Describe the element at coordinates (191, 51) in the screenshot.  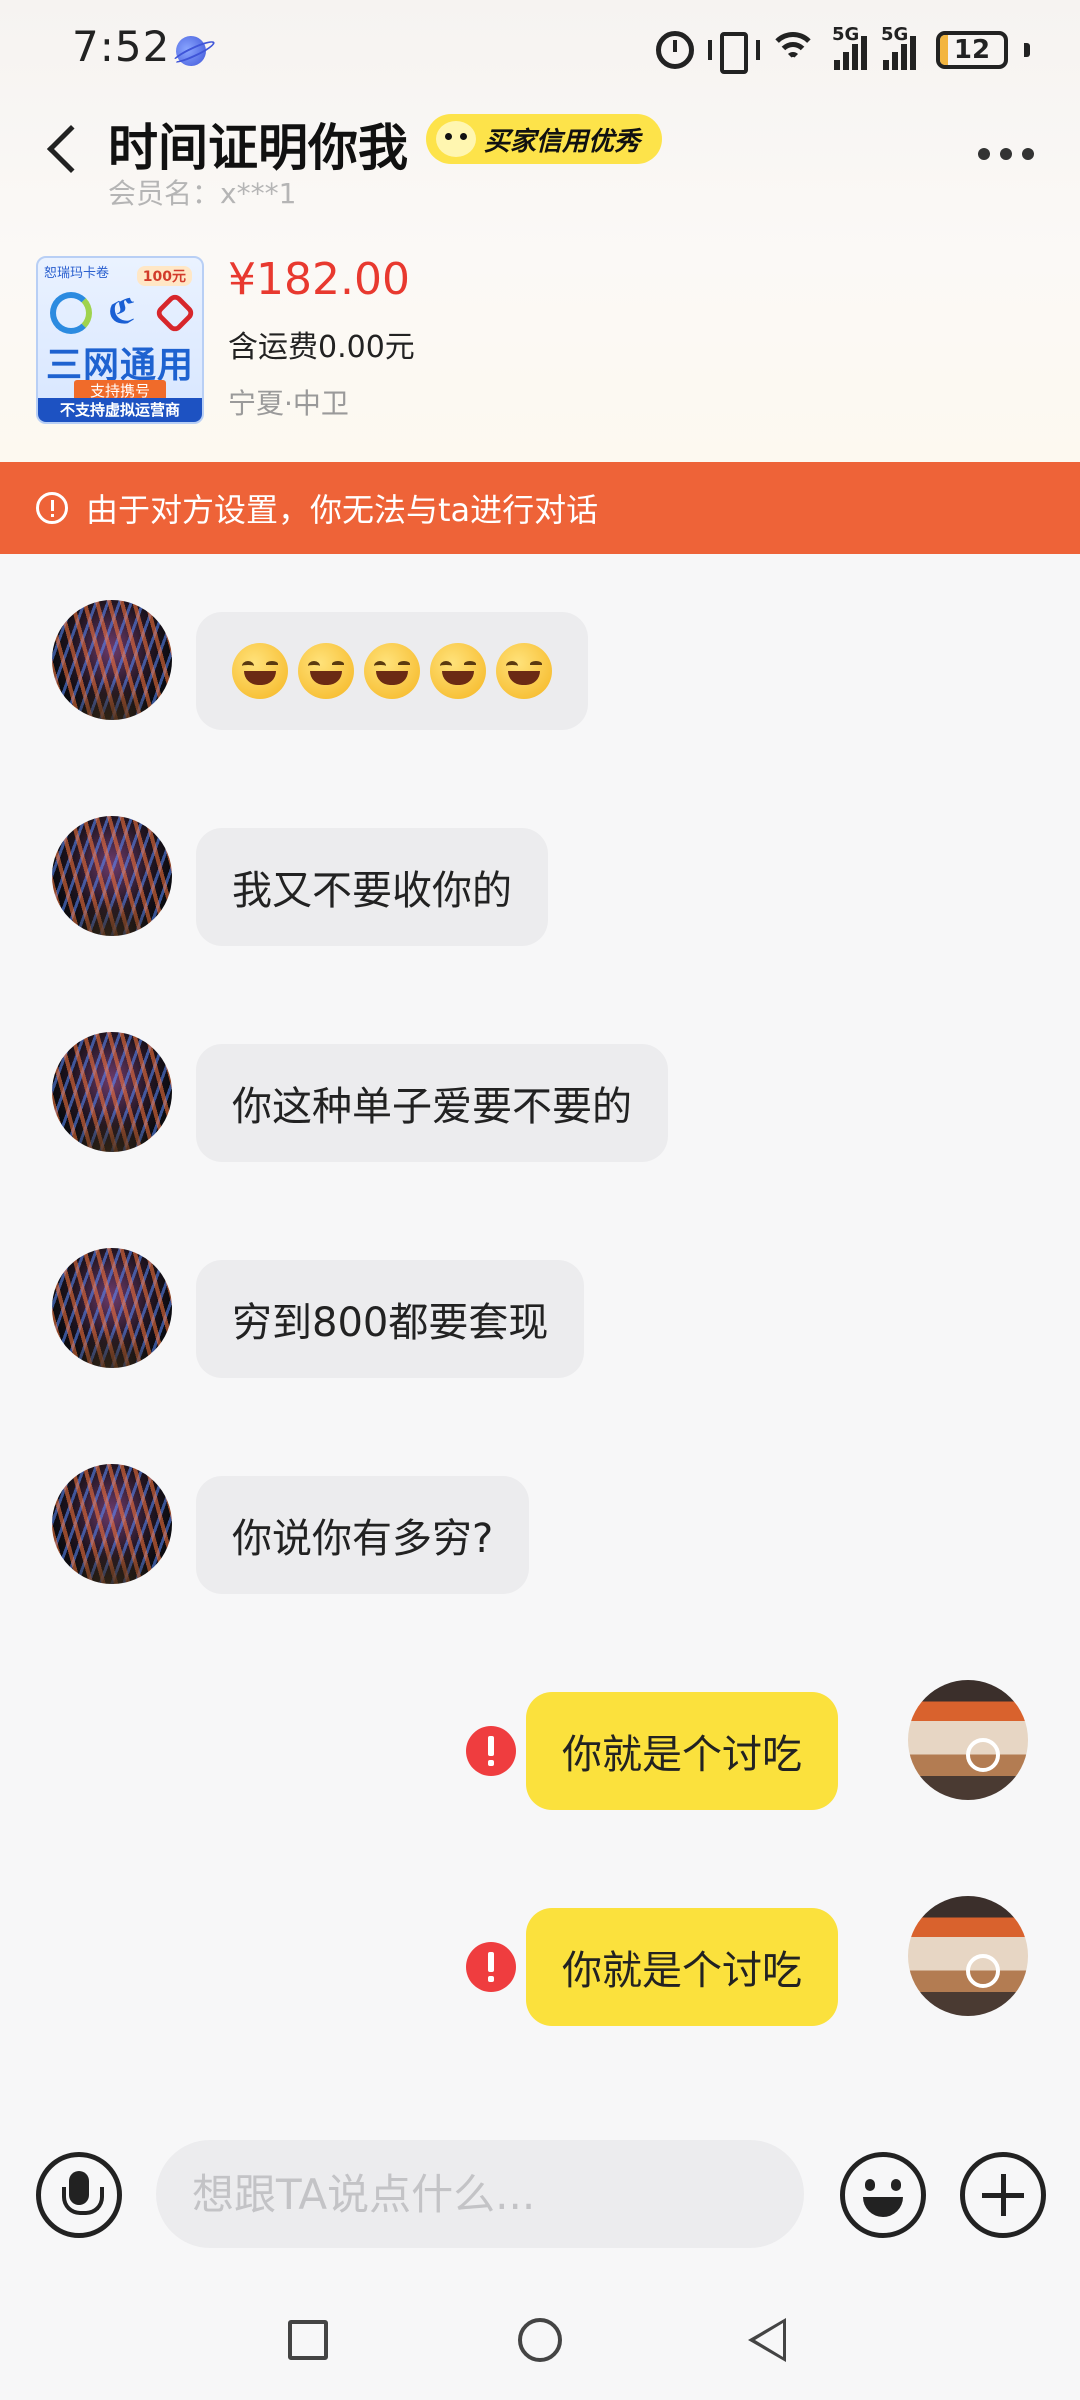
I see `planet-icon` at that location.